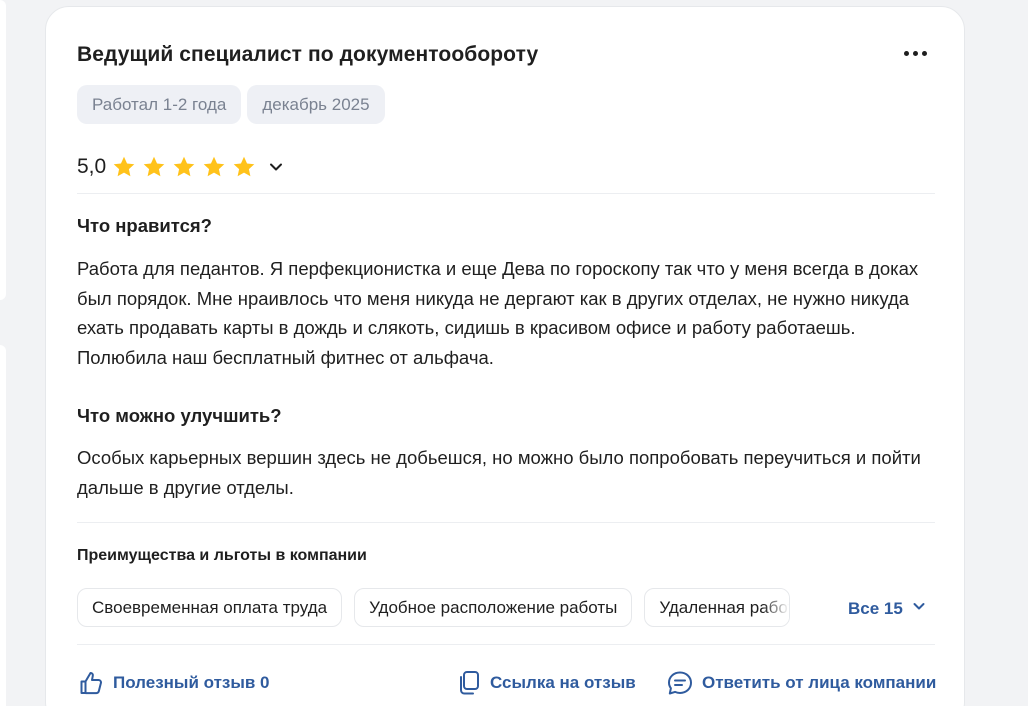 This screenshot has height=706, width=1028. Describe the element at coordinates (563, 682) in the screenshot. I see `copy-link-label: Ссылка на отзыв` at that location.